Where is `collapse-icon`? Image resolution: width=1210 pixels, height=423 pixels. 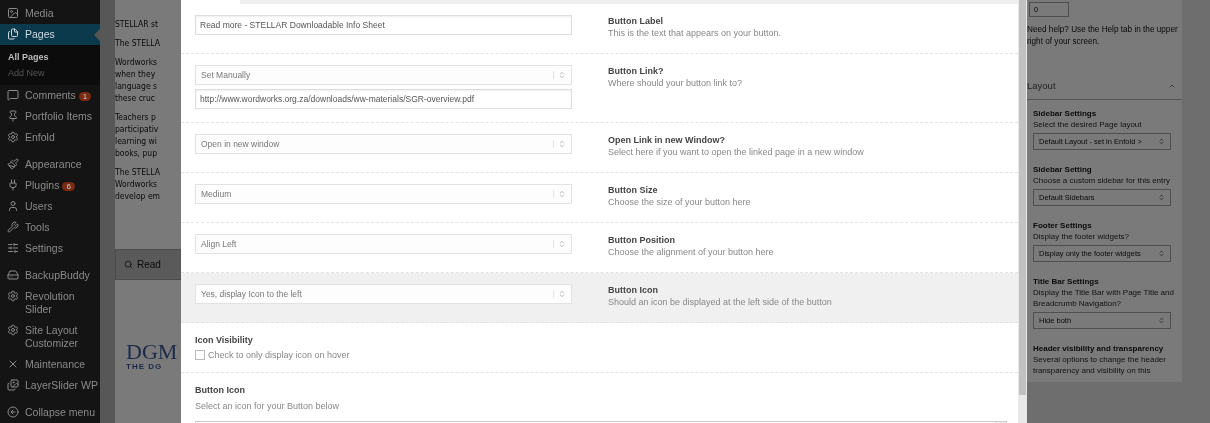 collapse-icon is located at coordinates (13, 412).